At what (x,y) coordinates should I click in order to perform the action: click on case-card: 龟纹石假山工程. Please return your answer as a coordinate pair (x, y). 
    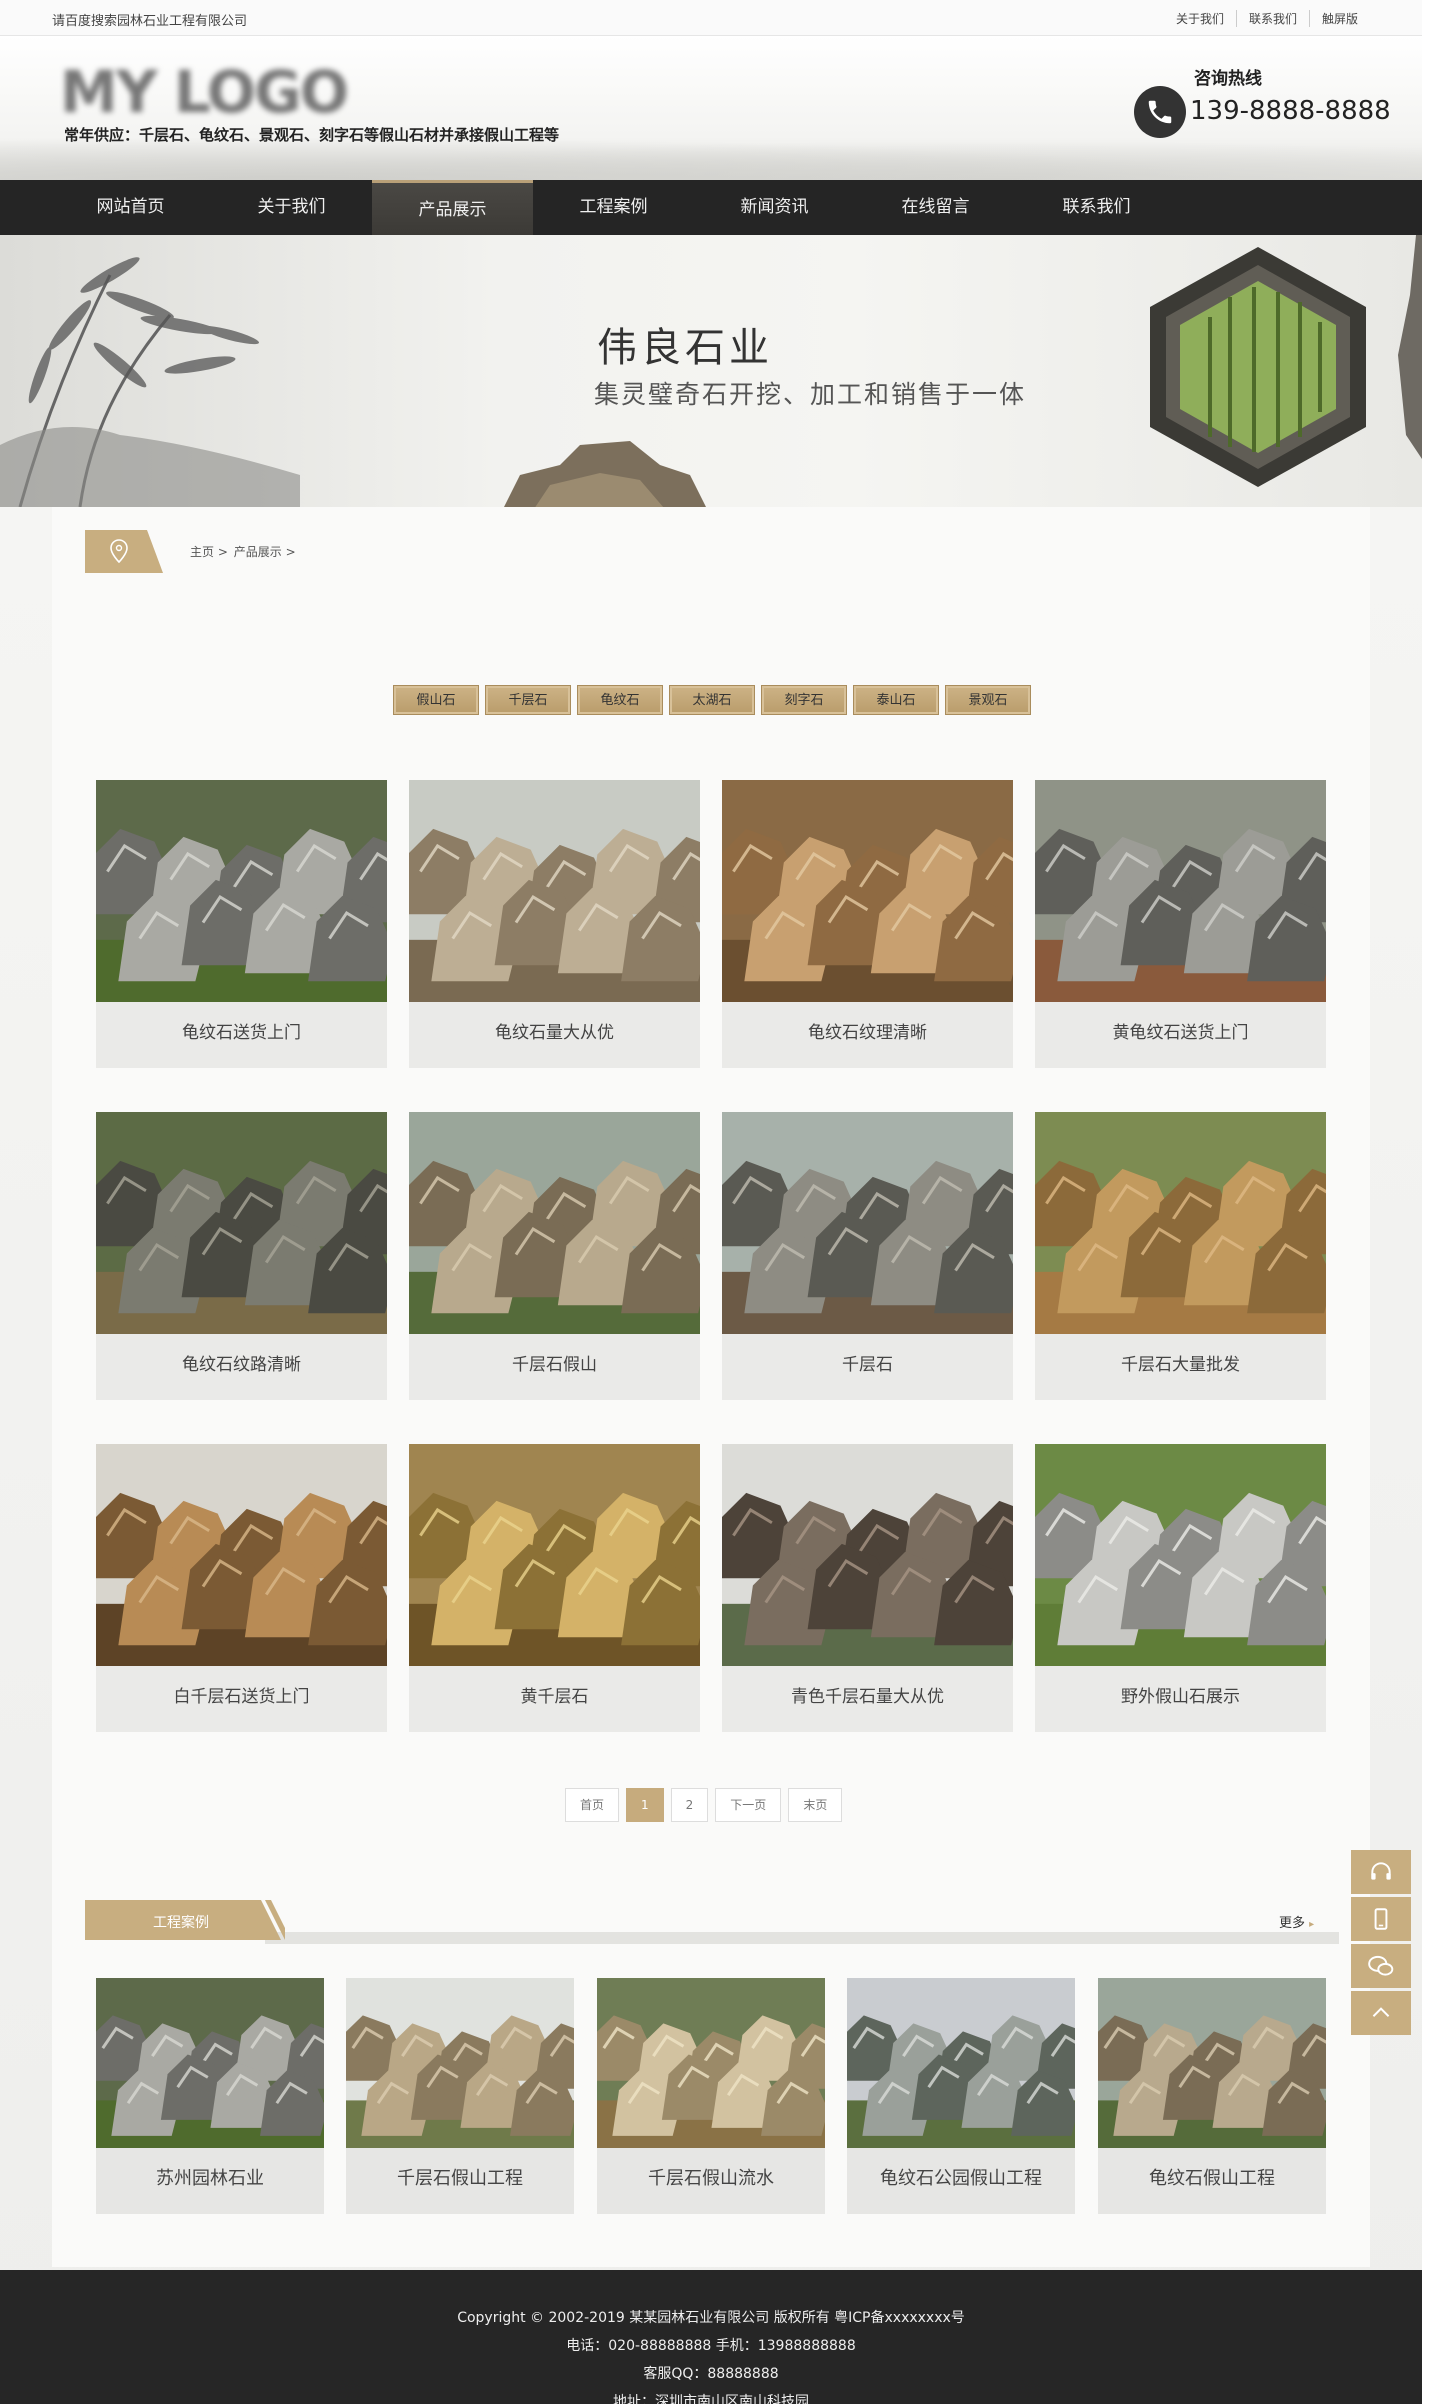
    Looking at the image, I should click on (1212, 2096).